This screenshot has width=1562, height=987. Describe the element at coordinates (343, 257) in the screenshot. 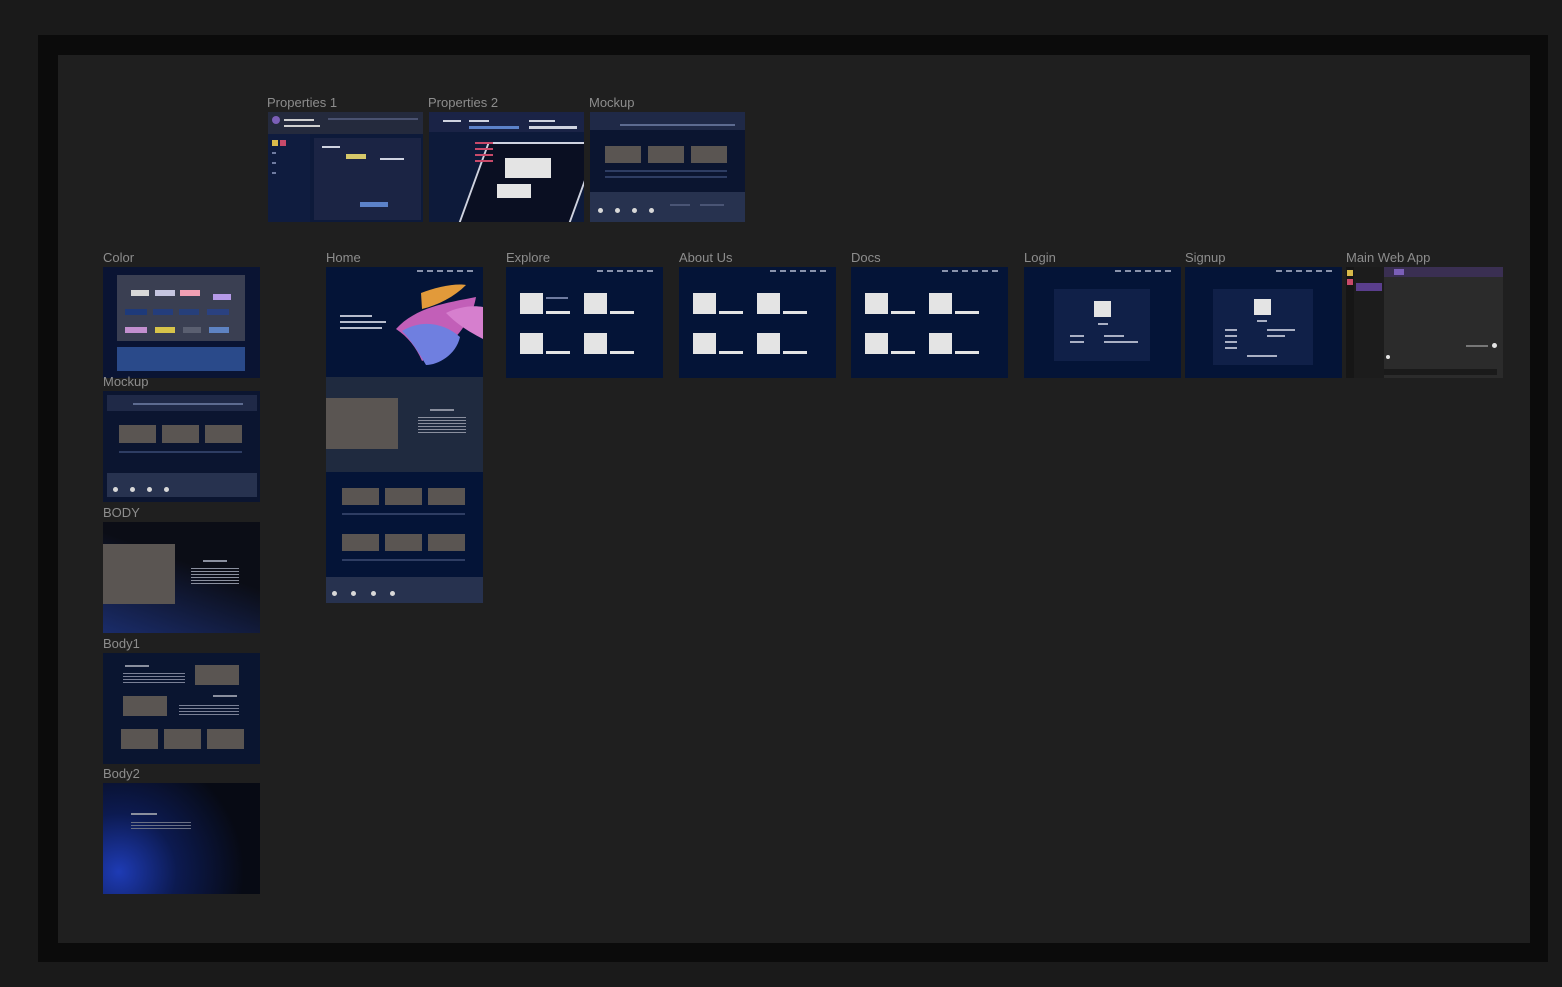

I see `frame-label-home: Home` at that location.